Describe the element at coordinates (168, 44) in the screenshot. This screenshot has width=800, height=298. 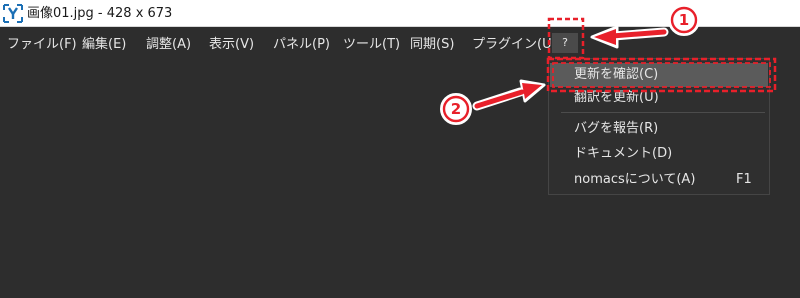
I see `menu-adjust: 調整(A)` at that location.